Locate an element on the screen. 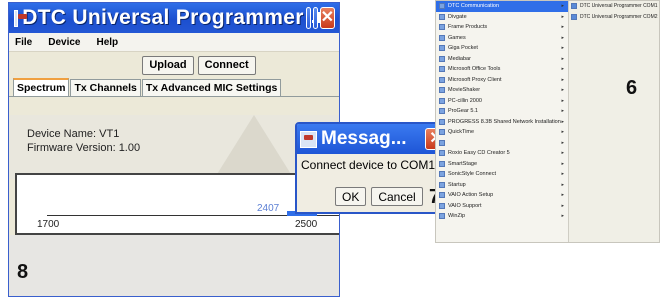 This screenshot has height=297, width=660. connect-button: Connect is located at coordinates (226, 65).